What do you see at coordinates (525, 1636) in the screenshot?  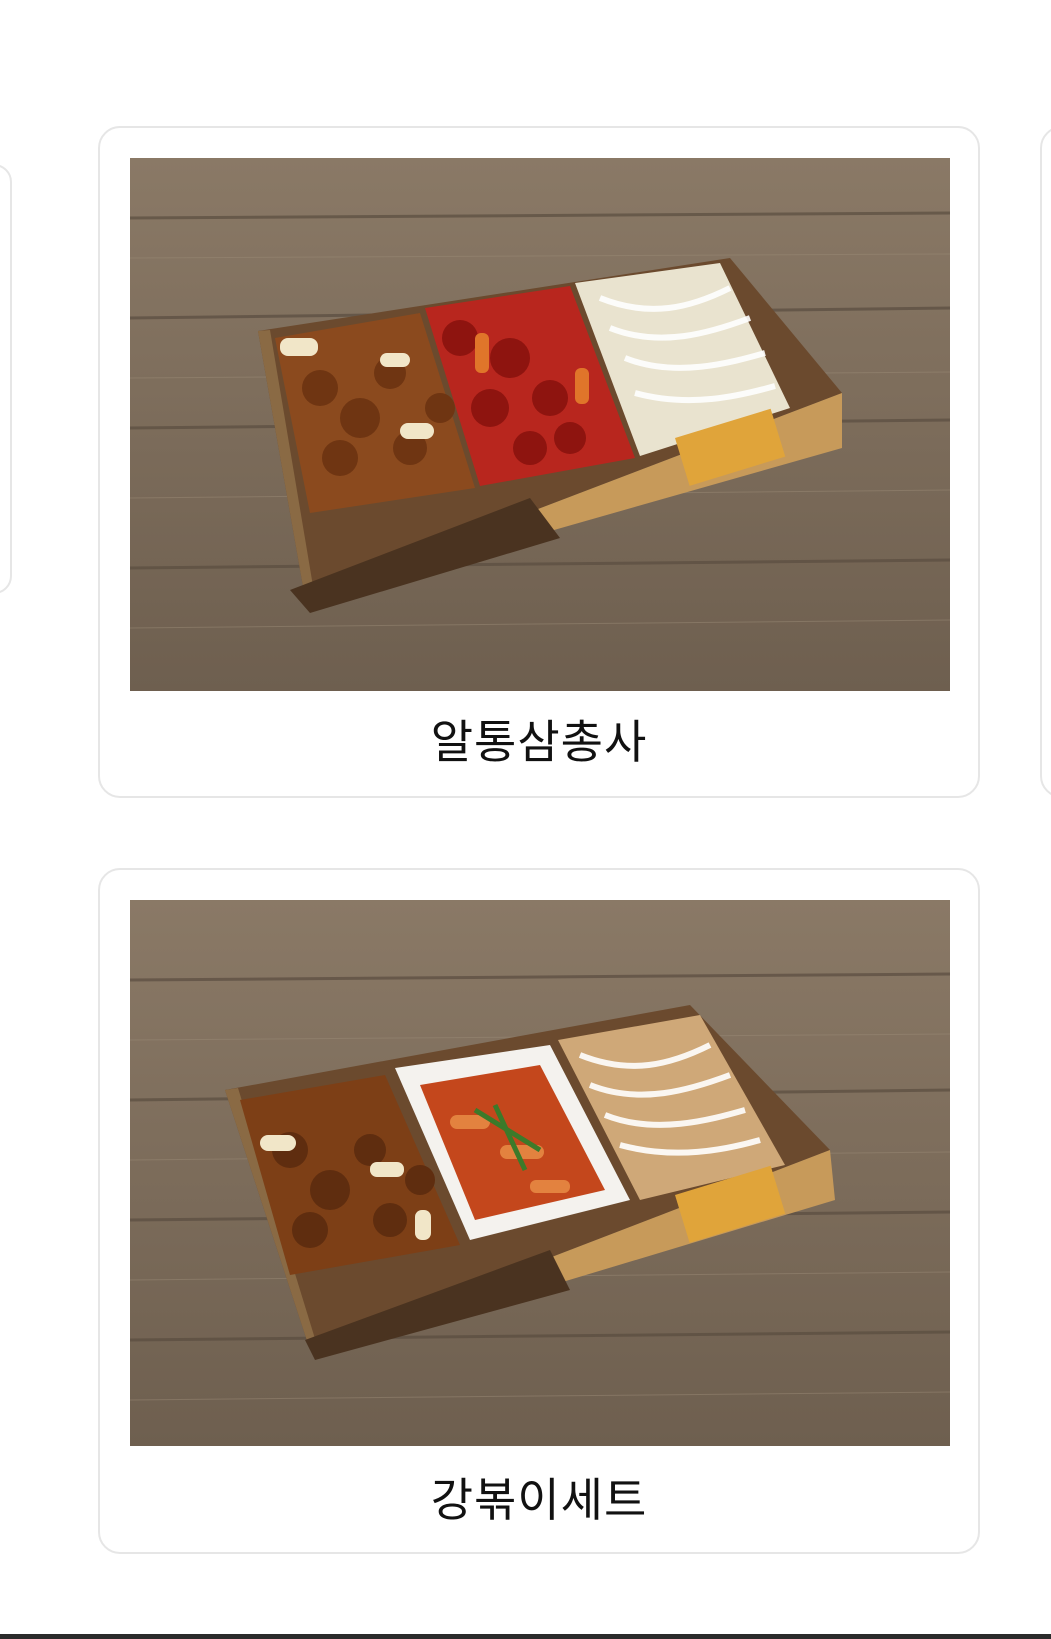 I see `bottom-edge-bar` at bounding box center [525, 1636].